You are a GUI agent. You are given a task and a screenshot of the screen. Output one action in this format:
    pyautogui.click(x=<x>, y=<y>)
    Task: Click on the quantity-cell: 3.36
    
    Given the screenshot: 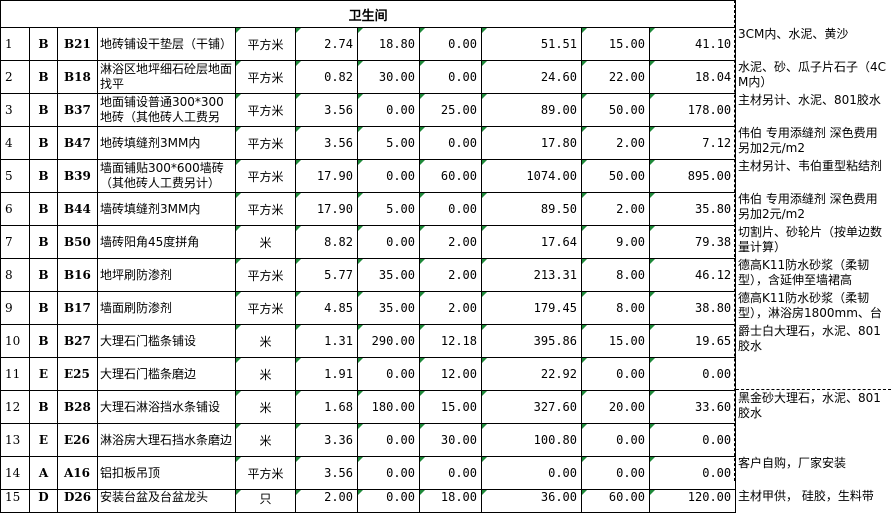 What is the action you would take?
    pyautogui.click(x=326, y=440)
    